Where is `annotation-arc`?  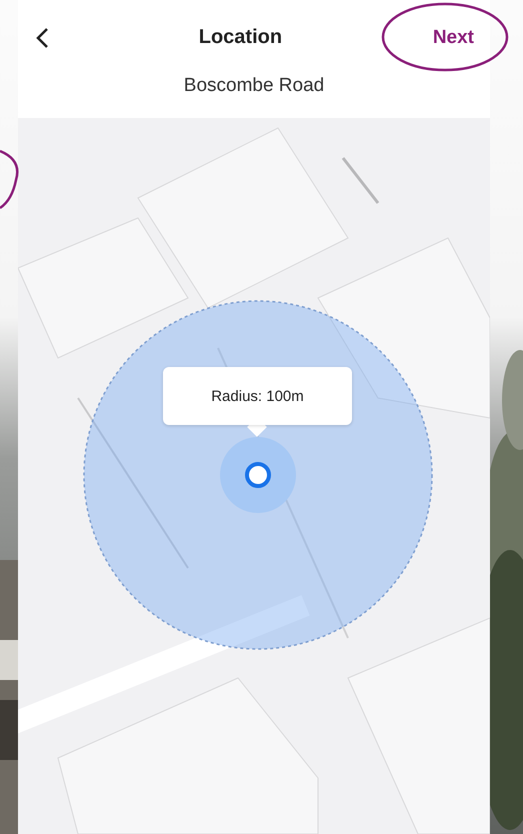 annotation-arc is located at coordinates (9, 180).